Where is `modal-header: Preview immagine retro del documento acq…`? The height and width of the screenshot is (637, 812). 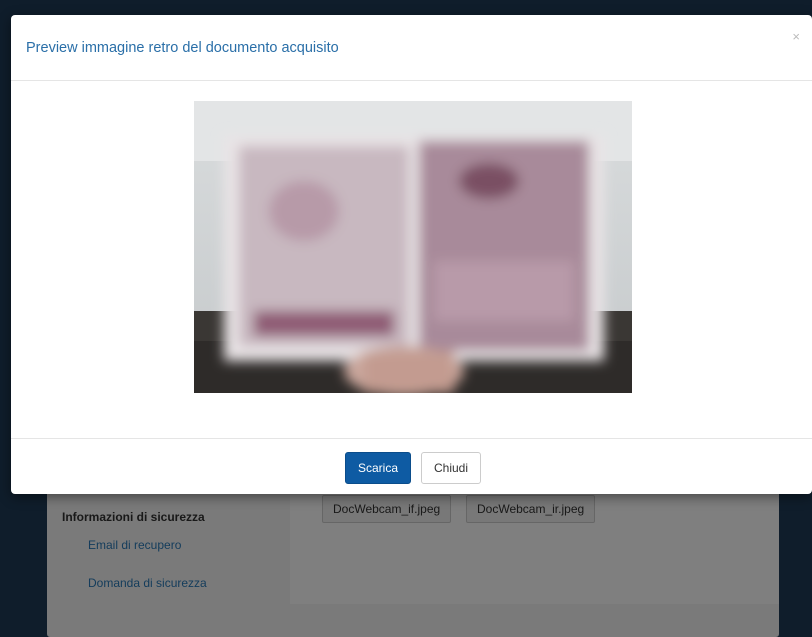 modal-header: Preview immagine retro del documento acq… is located at coordinates (411, 48).